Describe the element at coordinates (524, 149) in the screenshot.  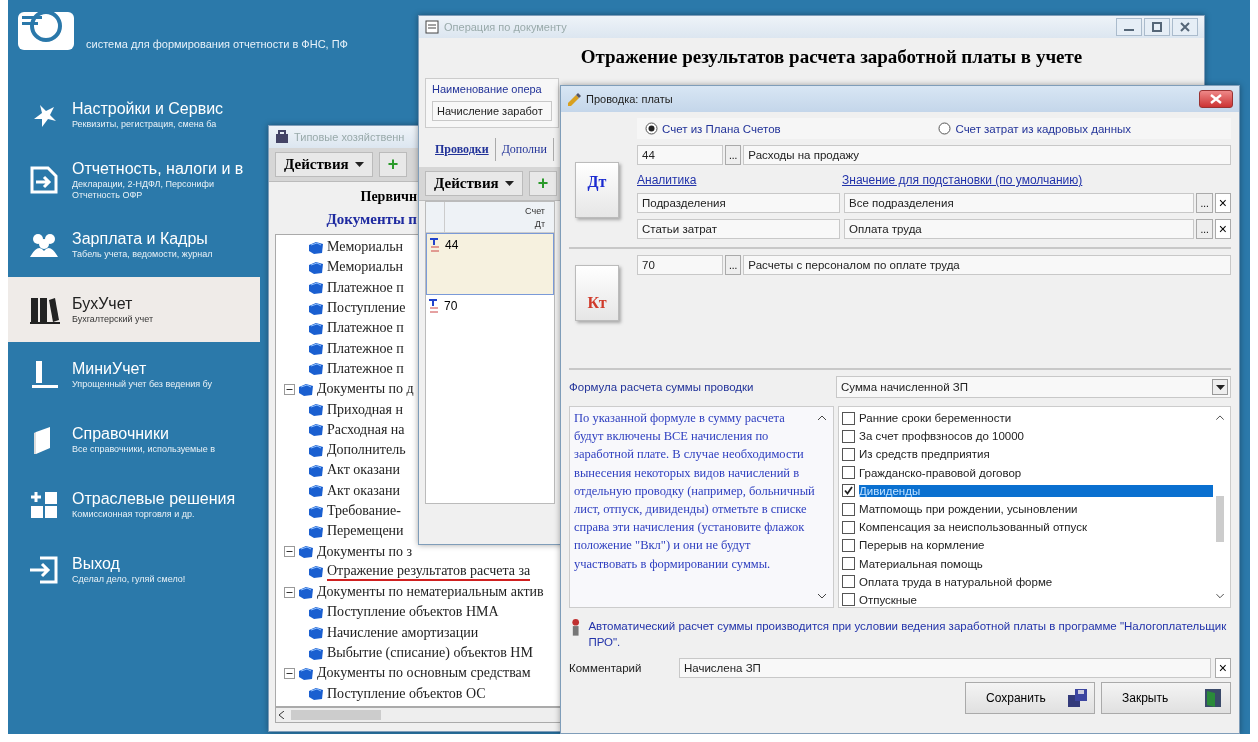
I see `tab: Дополни` at that location.